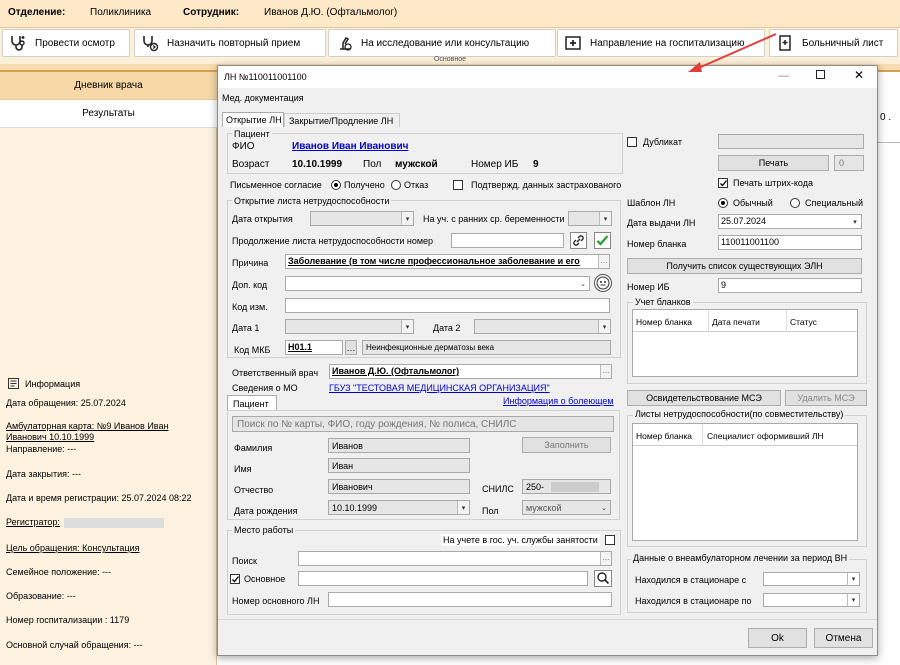 The width and height of the screenshot is (900, 665). Describe the element at coordinates (773, 163) in the screenshot. I see `print-button: Печать` at that location.